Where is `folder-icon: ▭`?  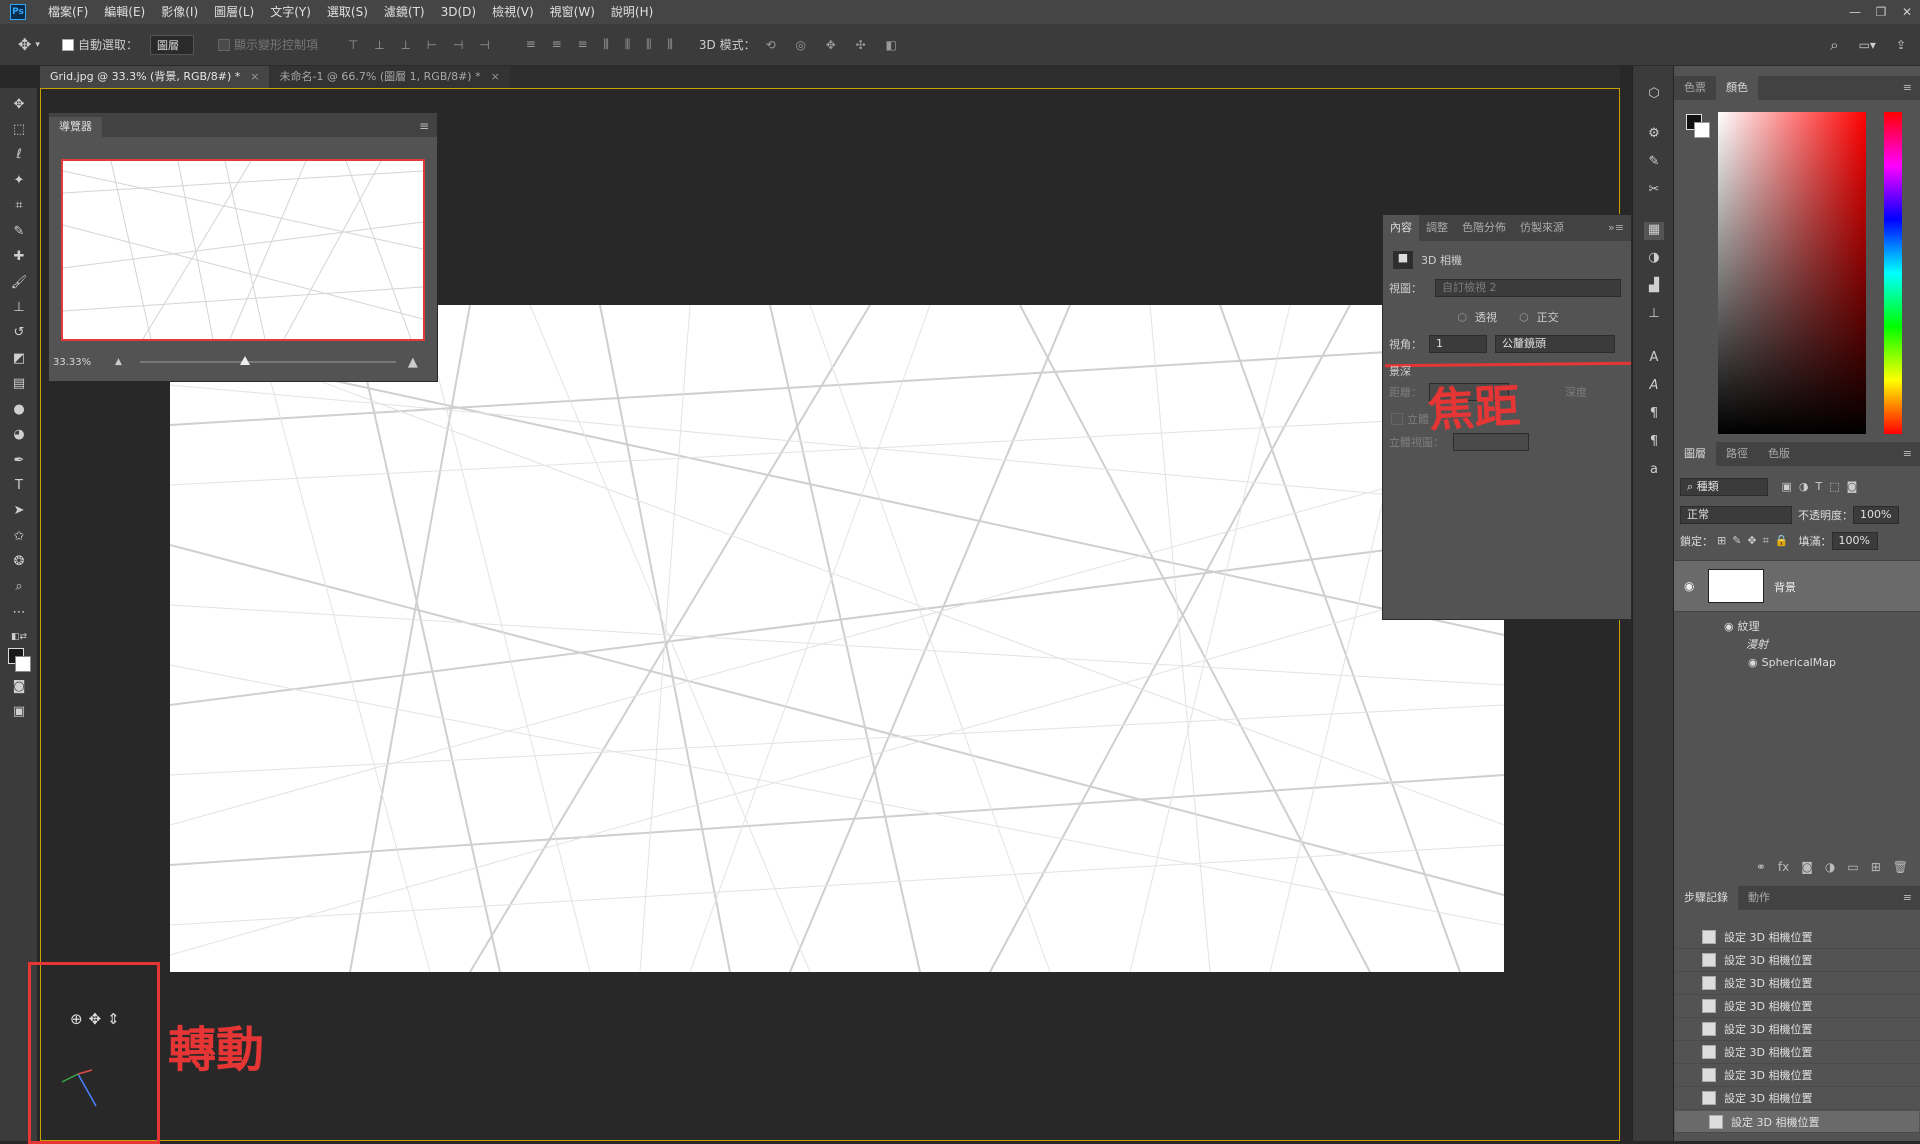
folder-icon: ▭ is located at coordinates (1852, 867).